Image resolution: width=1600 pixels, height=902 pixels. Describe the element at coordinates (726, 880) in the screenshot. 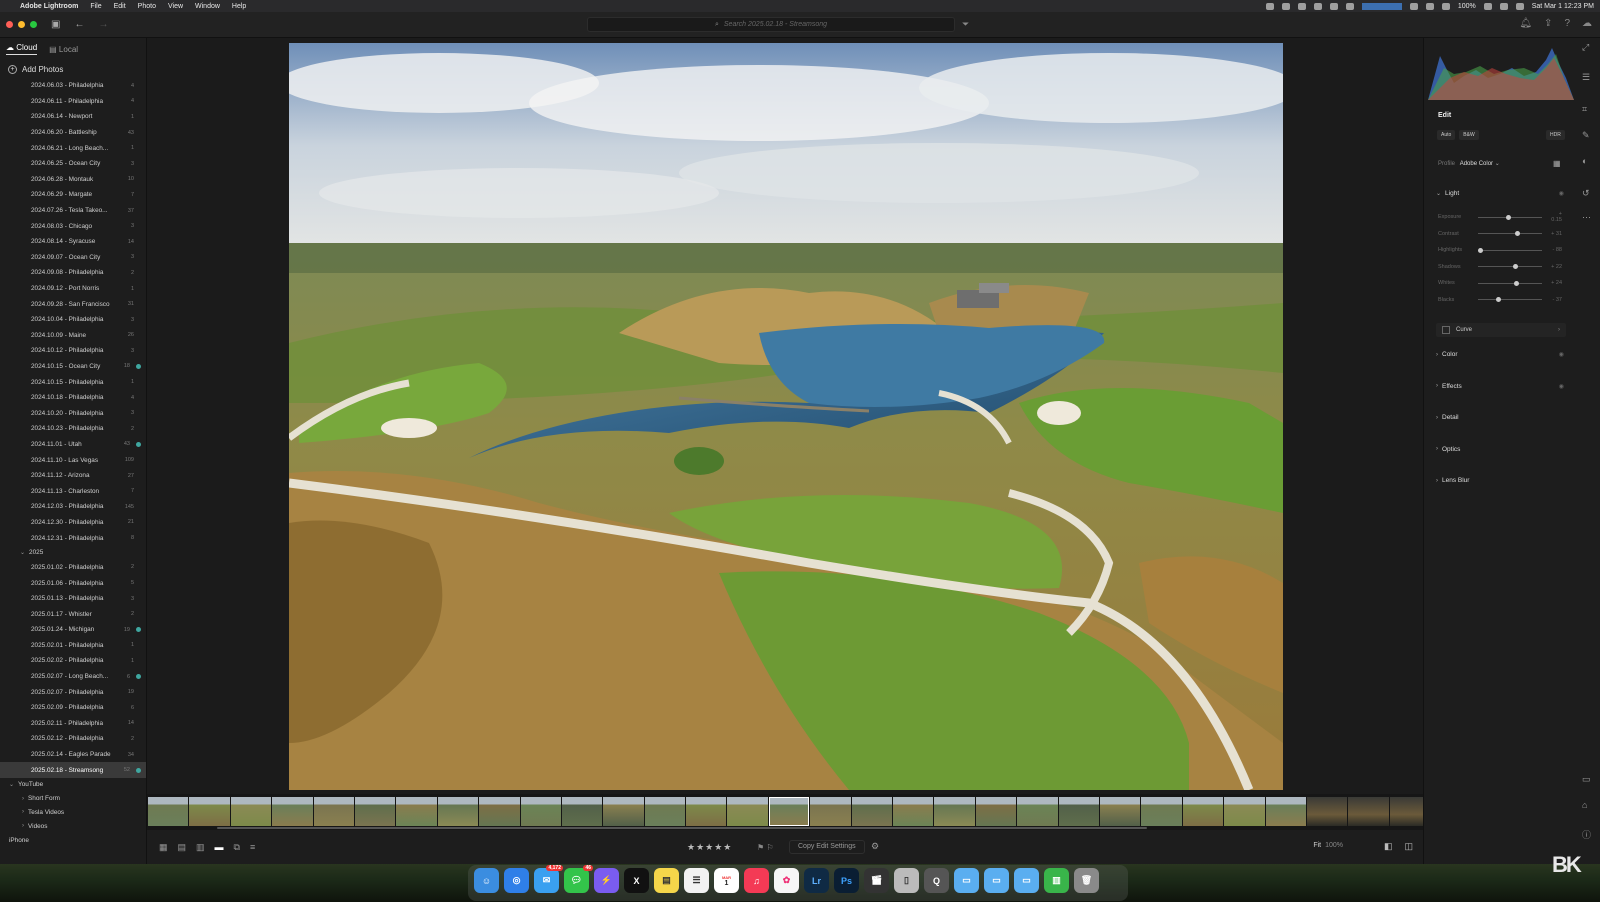

I see `calendar-icon: MAR 1` at that location.